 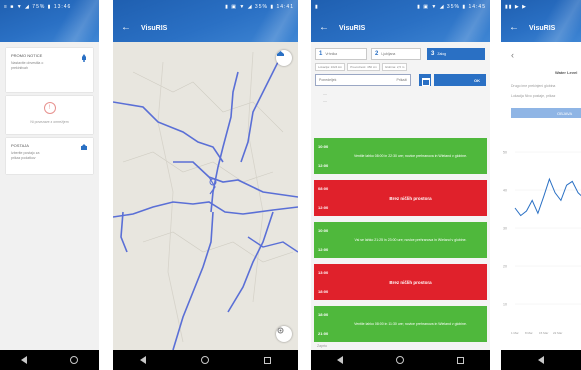 I want to click on chart-tab-label: OBJAVA, so click(x=565, y=113).